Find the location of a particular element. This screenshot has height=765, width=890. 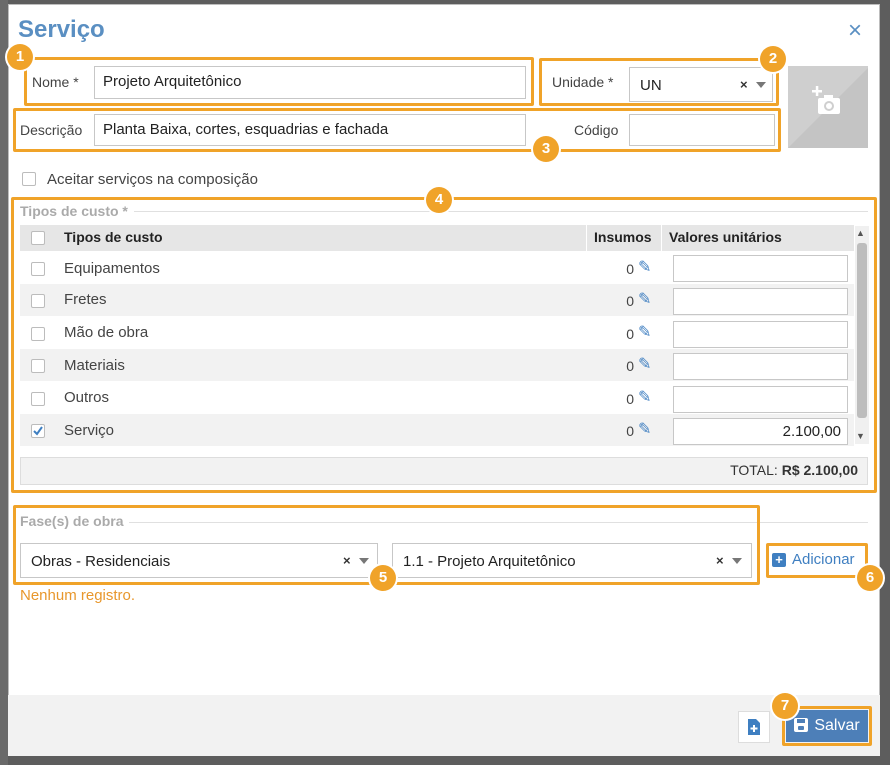

scroll-up-icon: ▲ is located at coordinates (860, 233).